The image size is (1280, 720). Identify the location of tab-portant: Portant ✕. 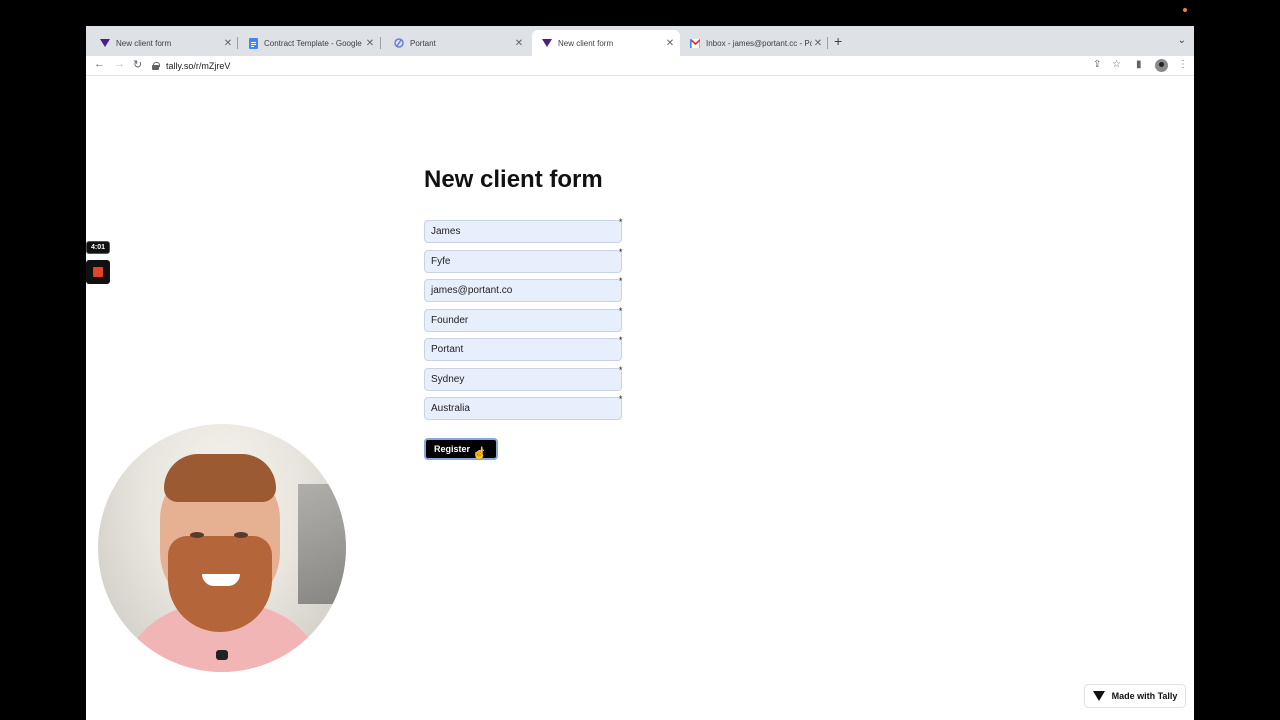
(456, 43).